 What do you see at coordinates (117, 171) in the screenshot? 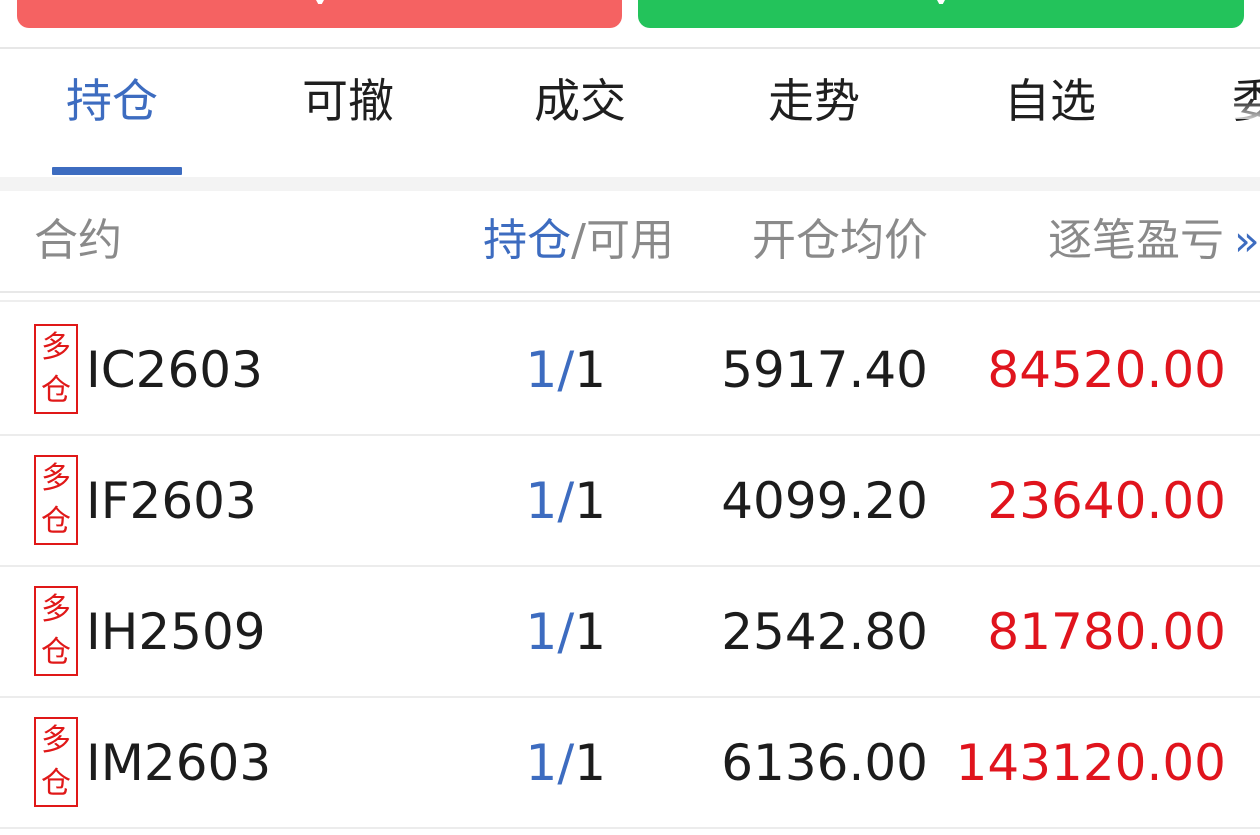
I see `active-tab-indicator` at bounding box center [117, 171].